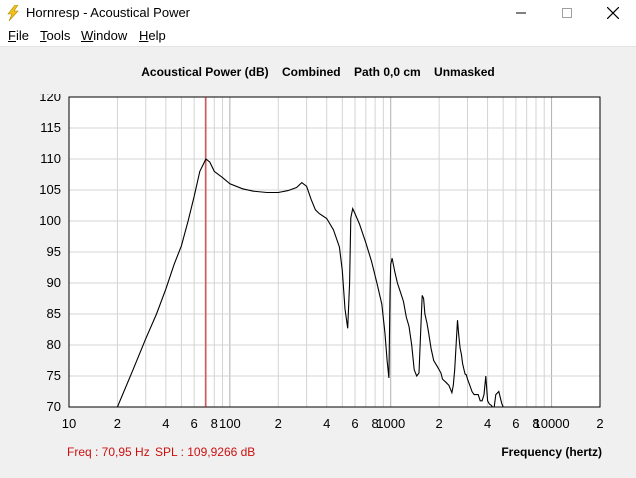 The width and height of the screenshot is (636, 478). What do you see at coordinates (551, 452) in the screenshot?
I see `x-axis-label: Frequency (hertz)` at bounding box center [551, 452].